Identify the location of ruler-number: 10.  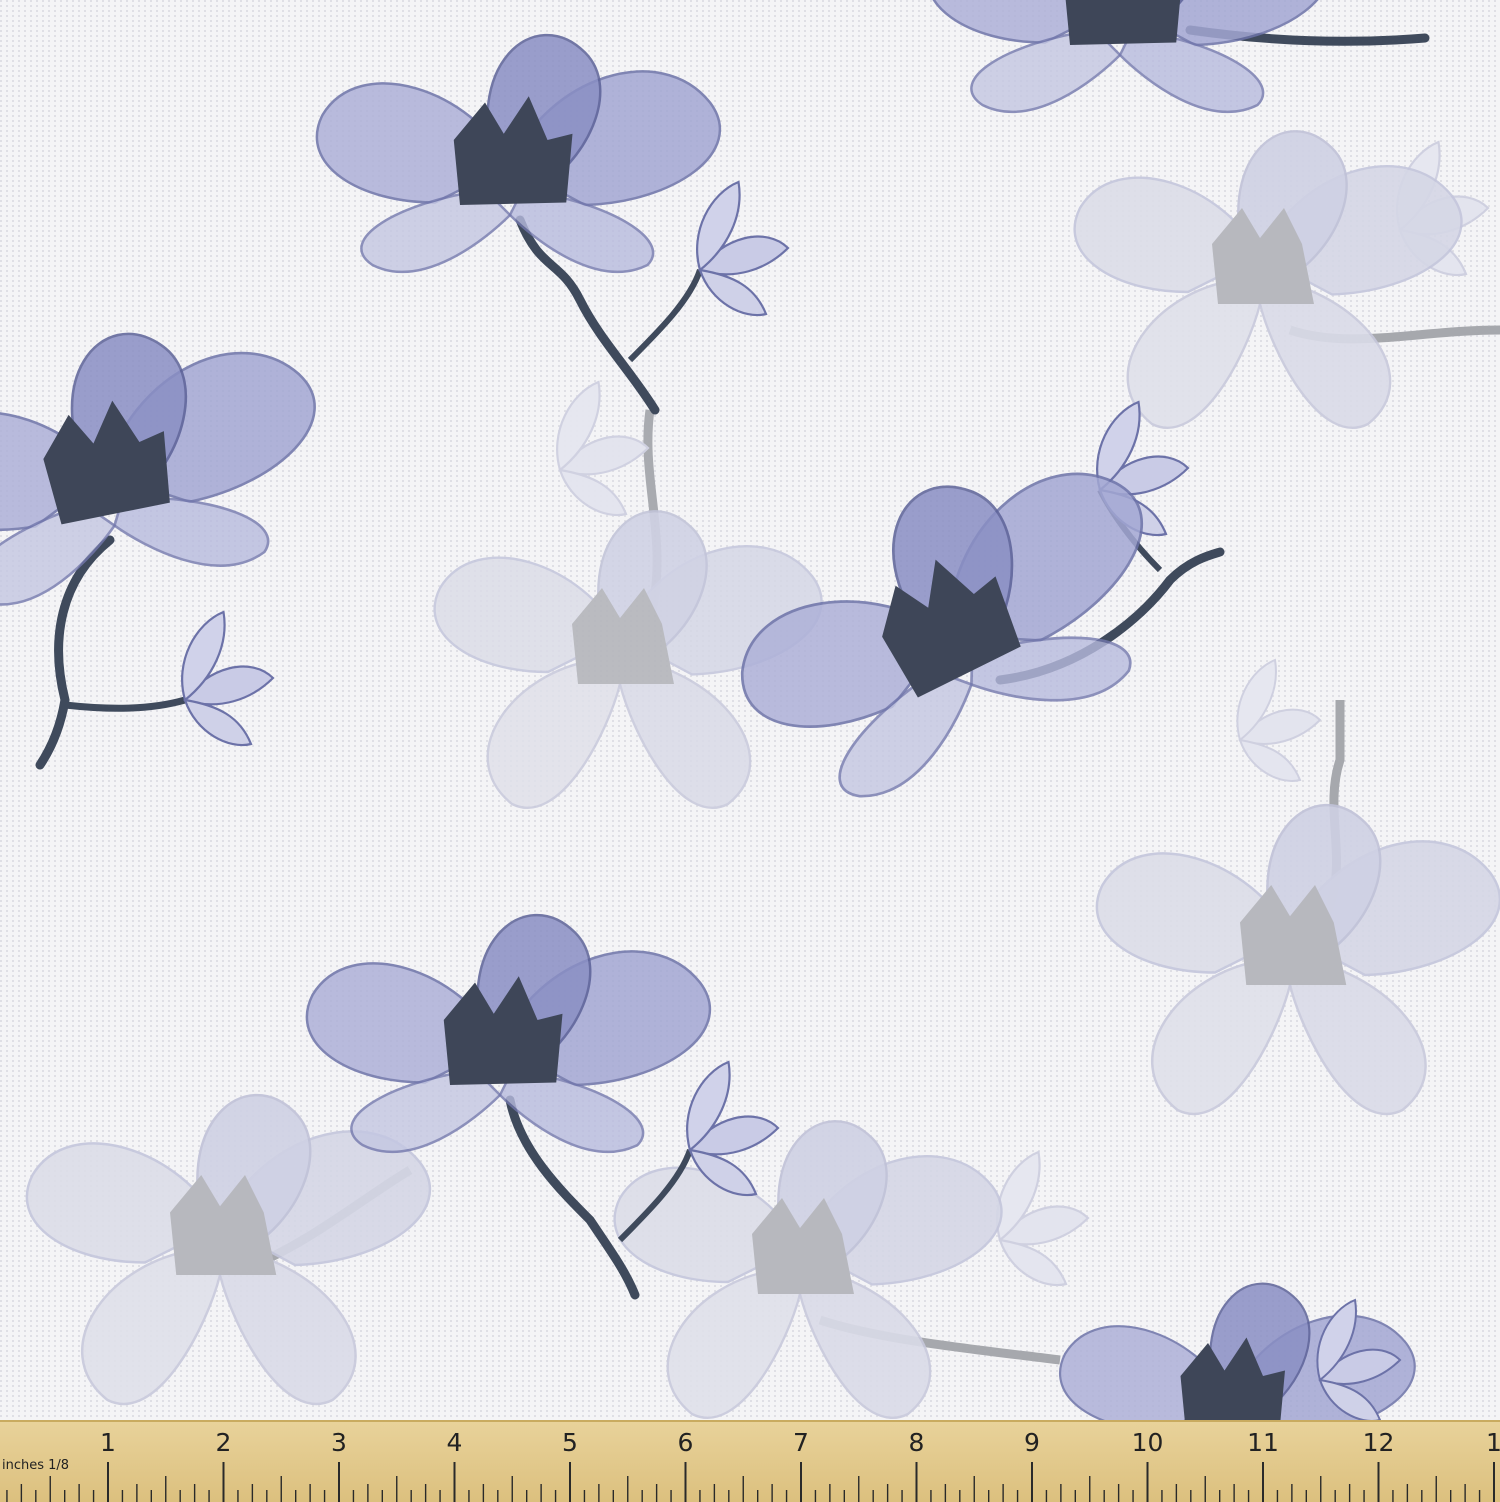
(1147, 1442).